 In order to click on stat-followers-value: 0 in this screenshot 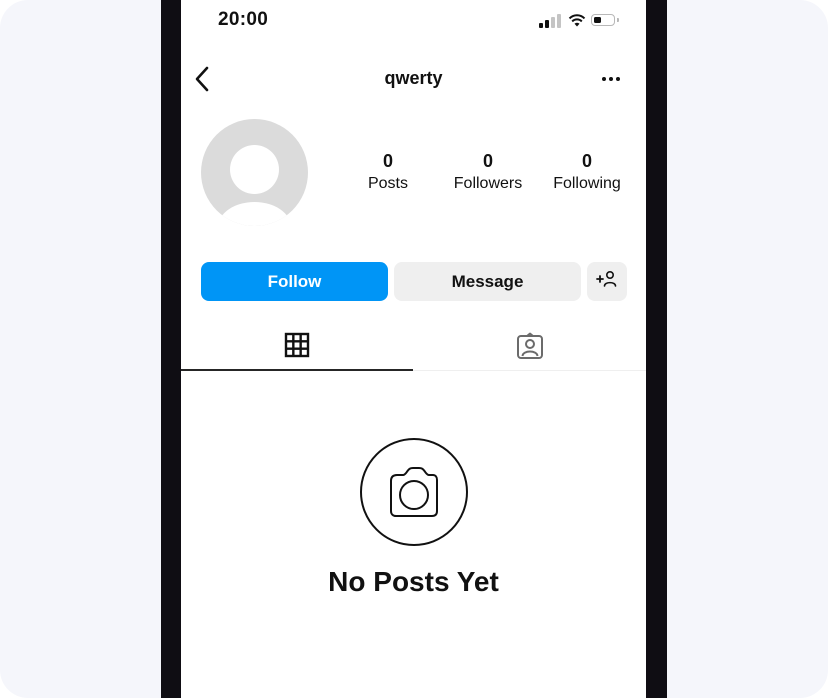, I will do `click(487, 161)`.